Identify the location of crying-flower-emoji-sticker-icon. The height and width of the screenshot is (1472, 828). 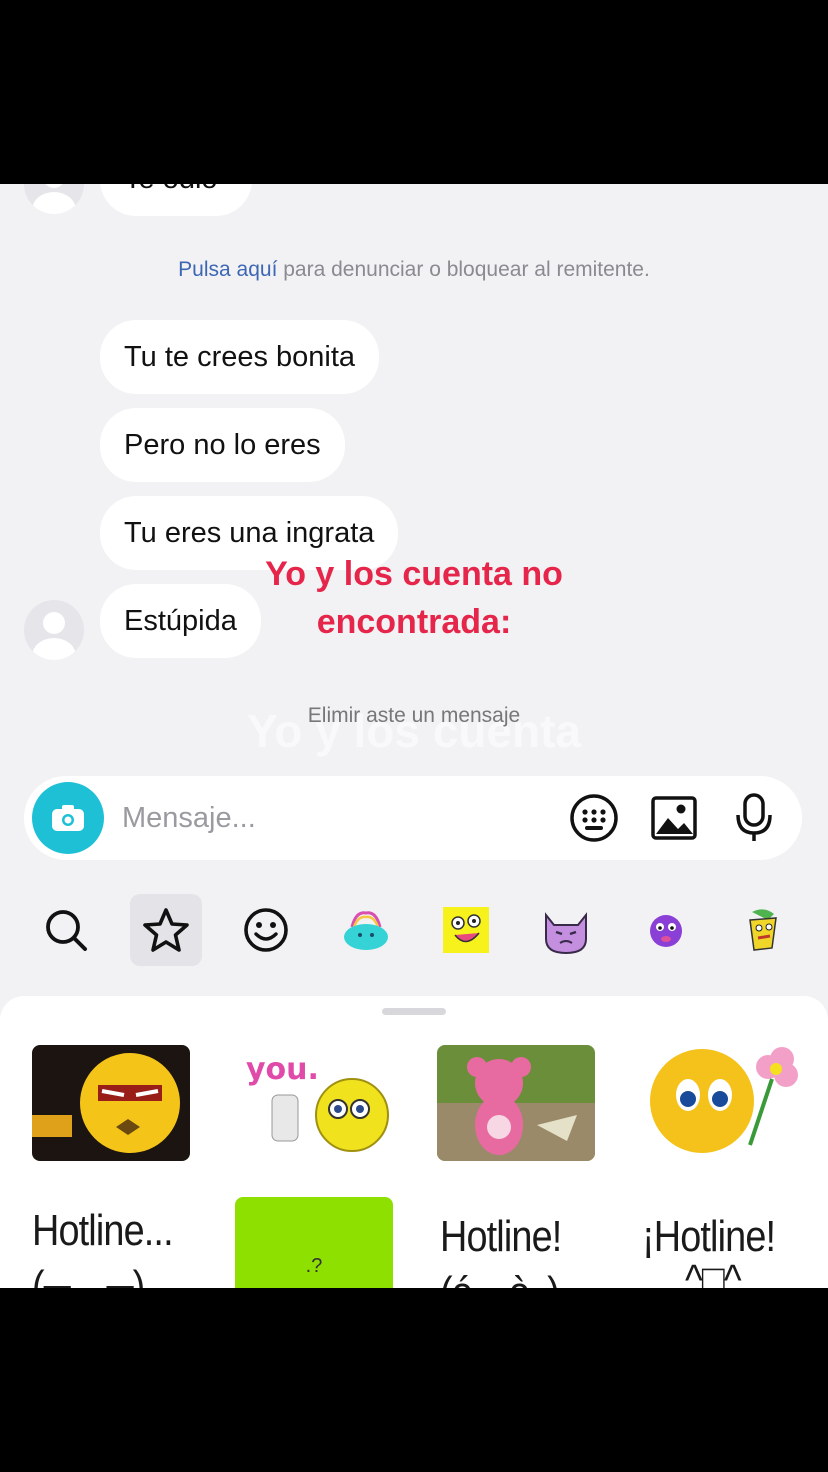
(719, 1103).